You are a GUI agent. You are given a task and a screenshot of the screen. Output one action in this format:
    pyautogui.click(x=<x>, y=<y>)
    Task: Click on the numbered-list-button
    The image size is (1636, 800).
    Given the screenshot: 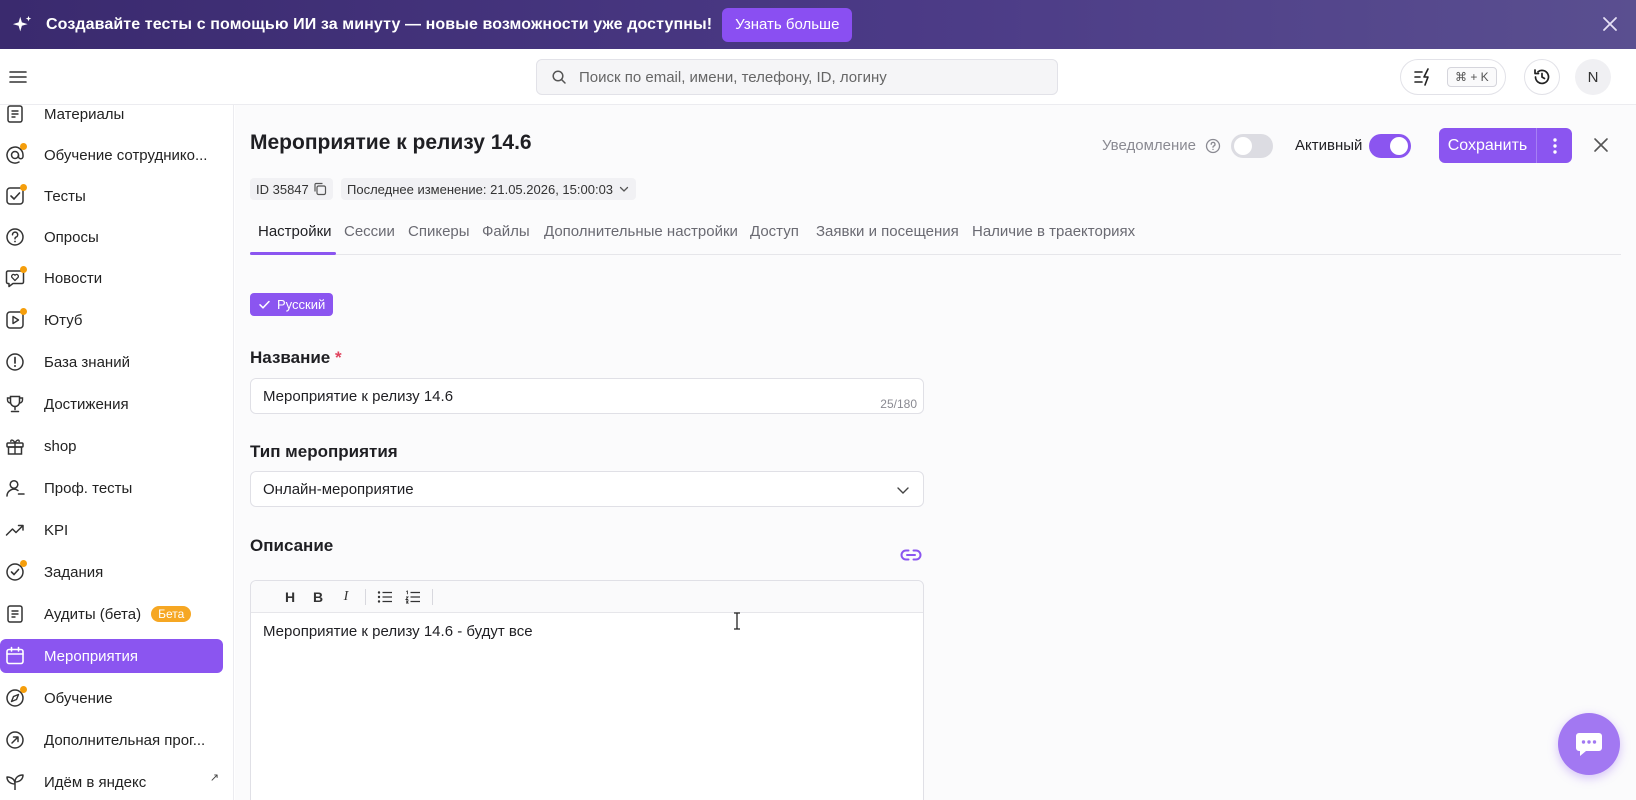 What is the action you would take?
    pyautogui.click(x=413, y=597)
    